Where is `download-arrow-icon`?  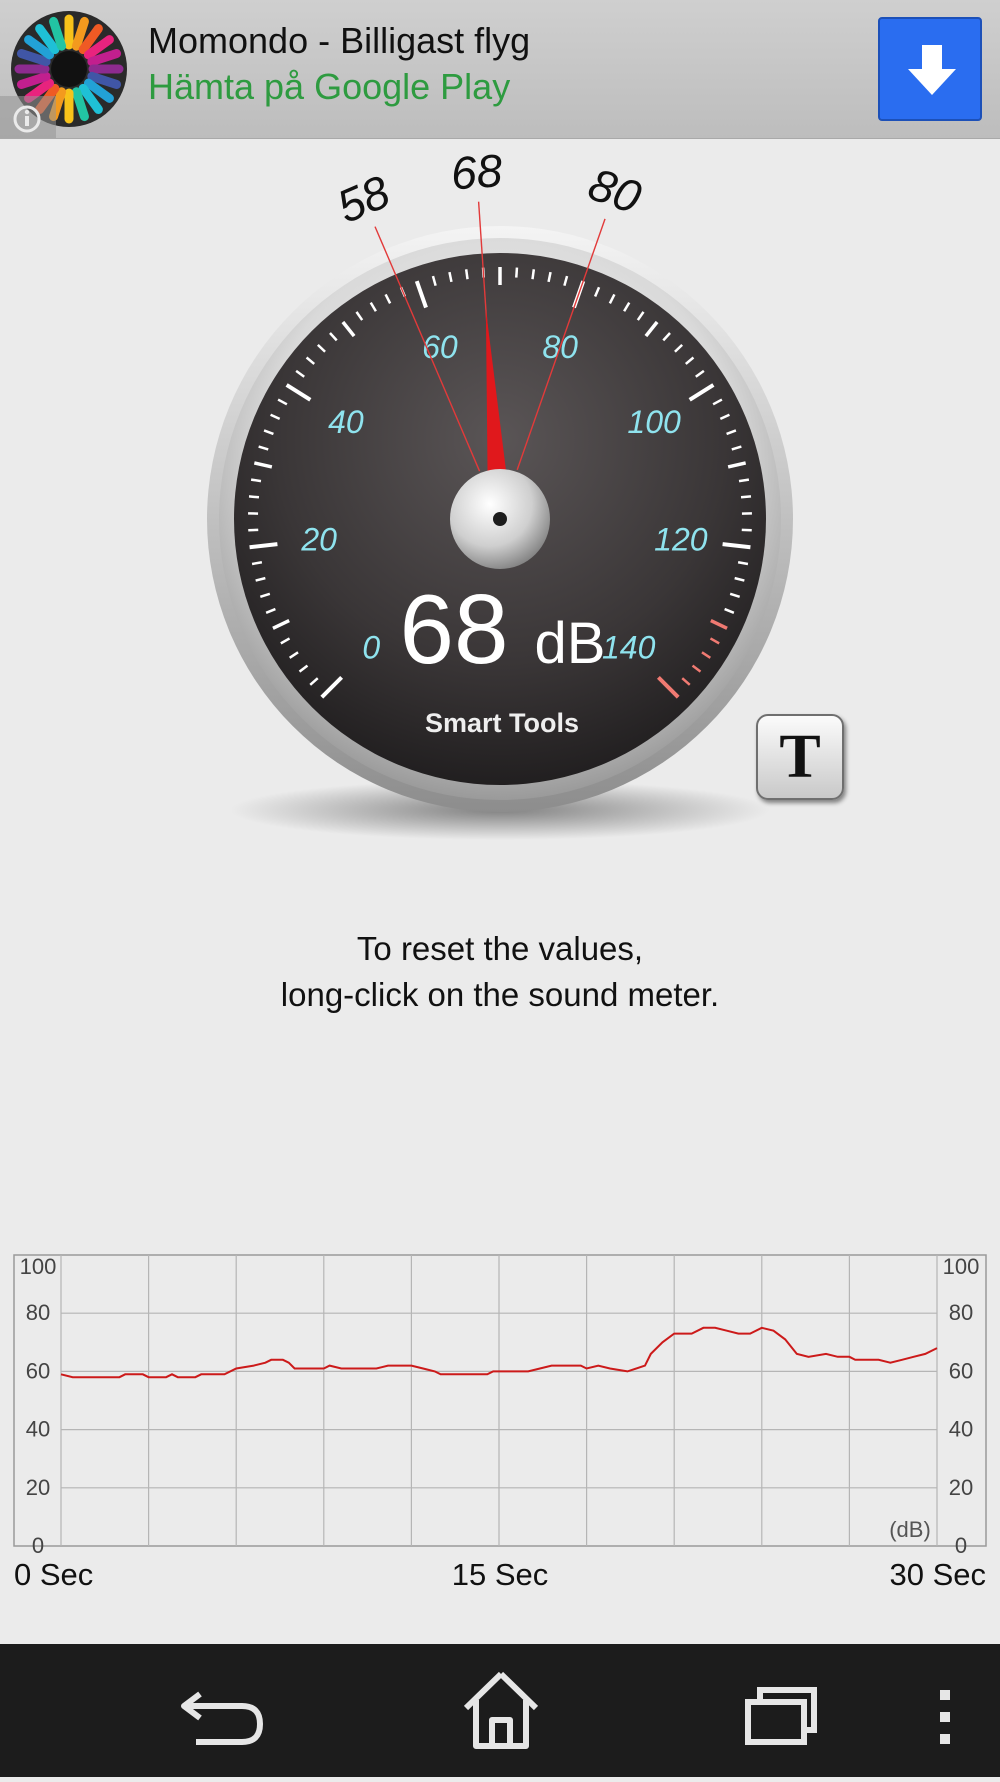
download-arrow-icon is located at coordinates (932, 71).